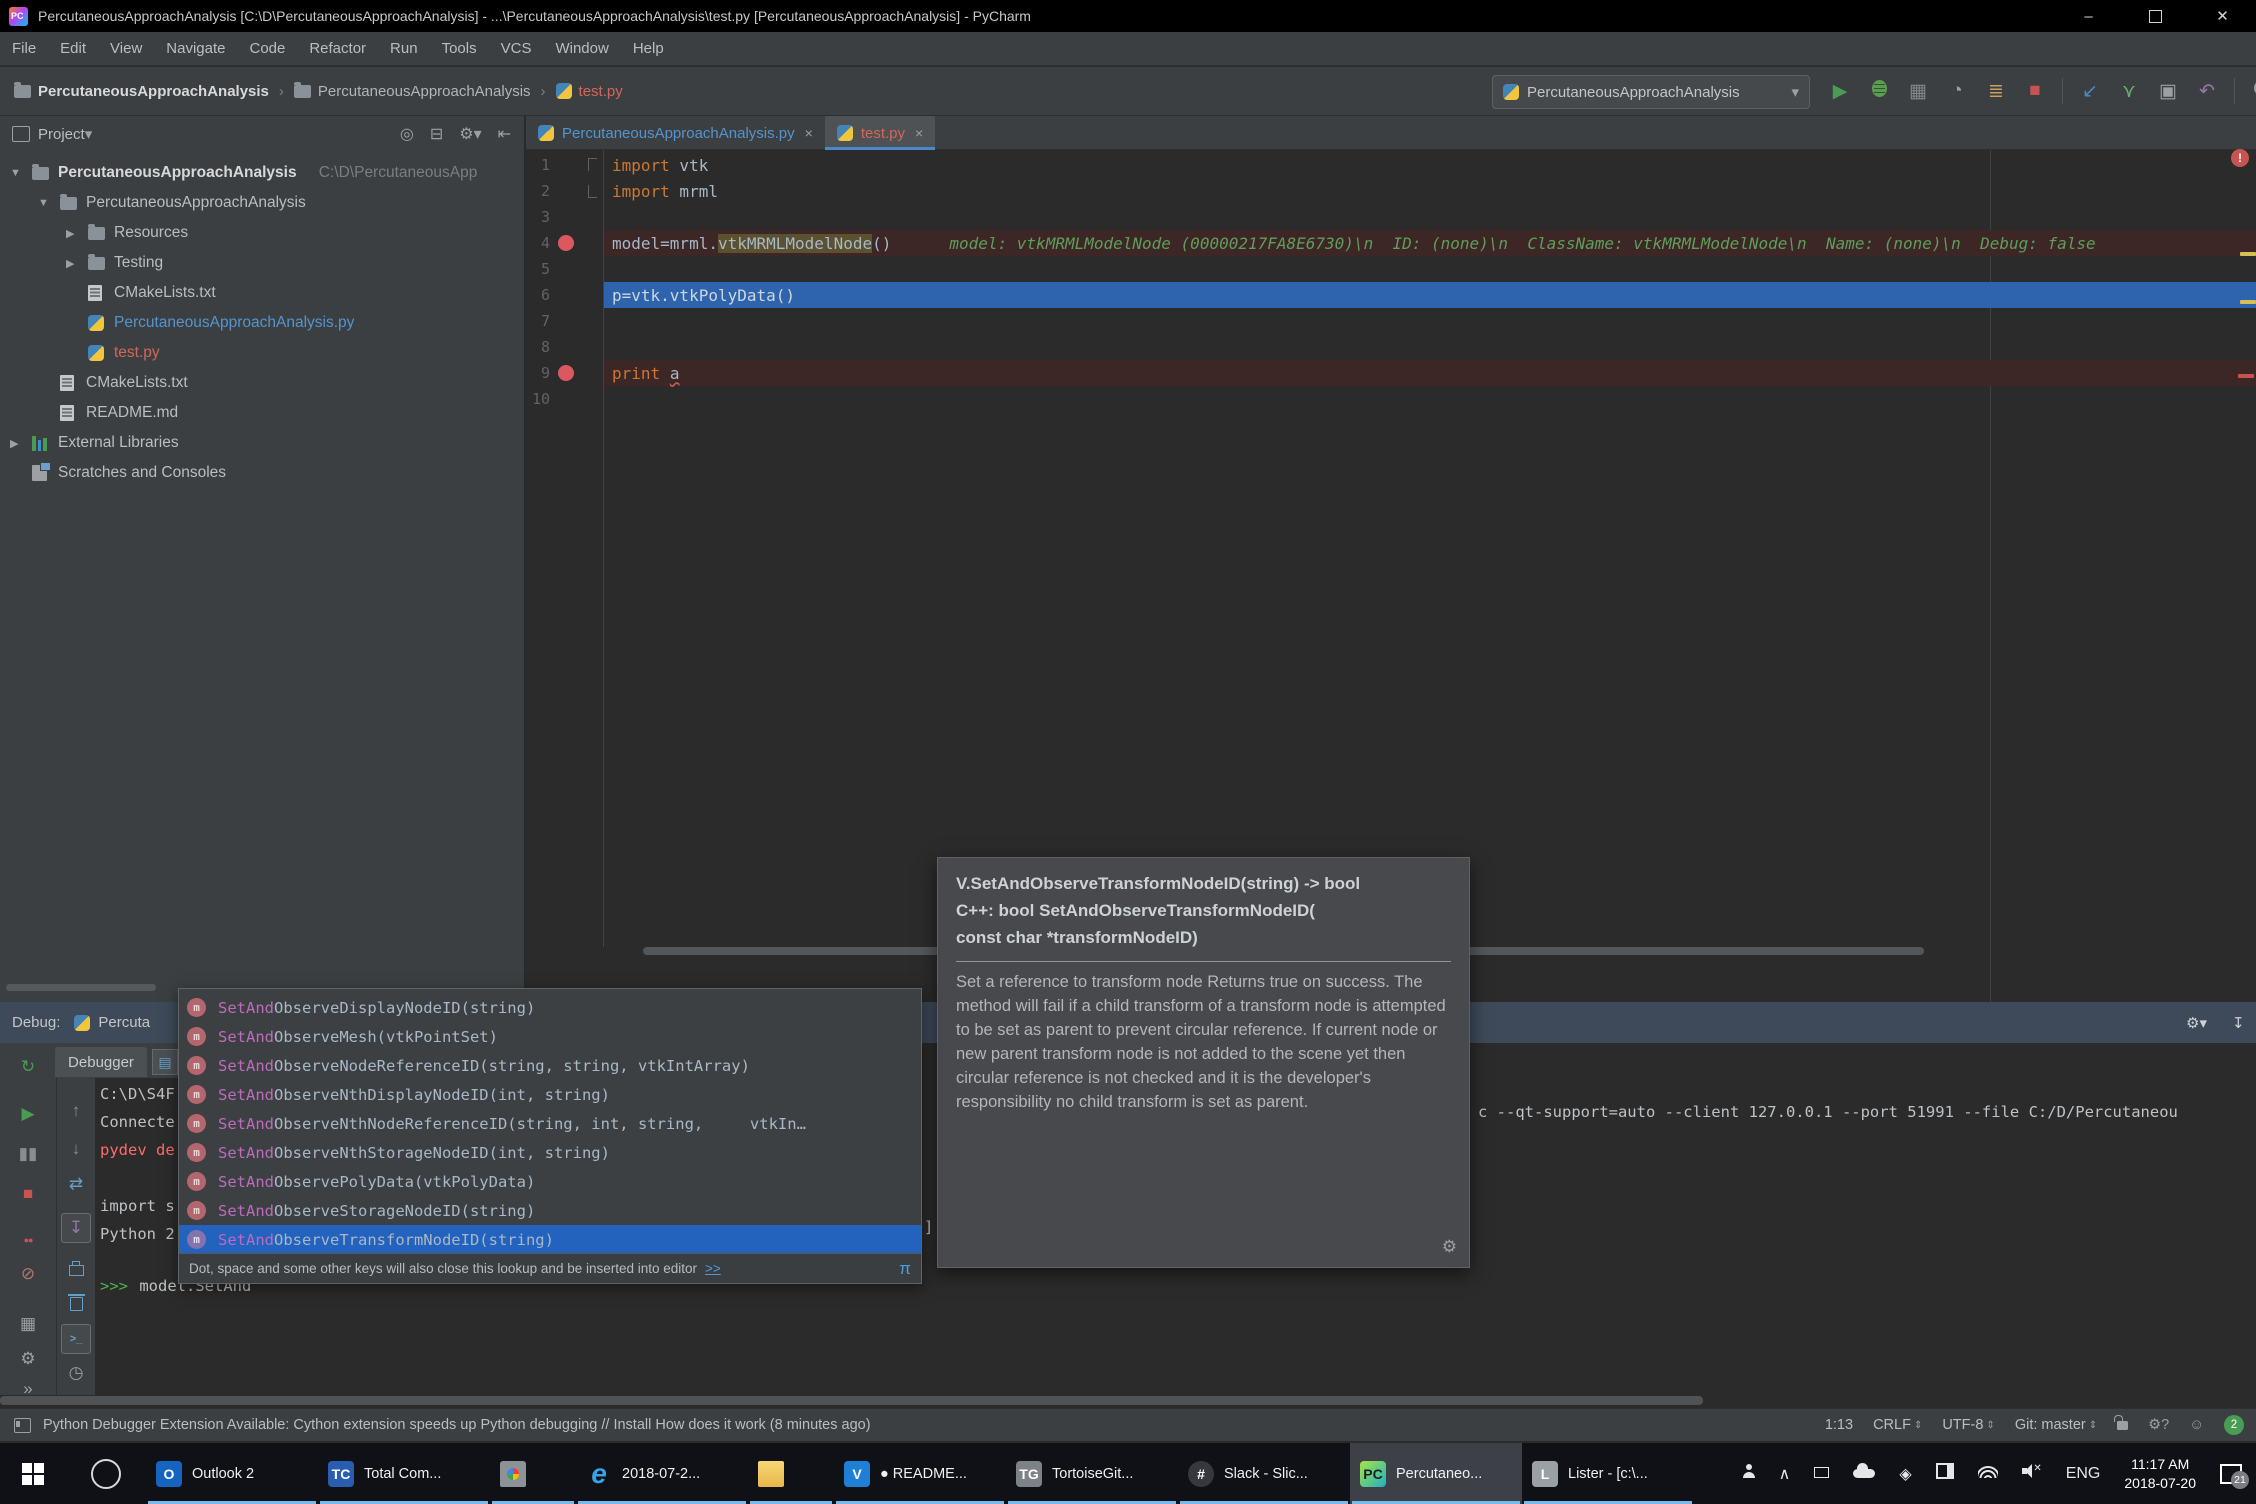 This screenshot has height=1504, width=2256. What do you see at coordinates (28, 1067) in the screenshot?
I see `rerun-button: ↻` at bounding box center [28, 1067].